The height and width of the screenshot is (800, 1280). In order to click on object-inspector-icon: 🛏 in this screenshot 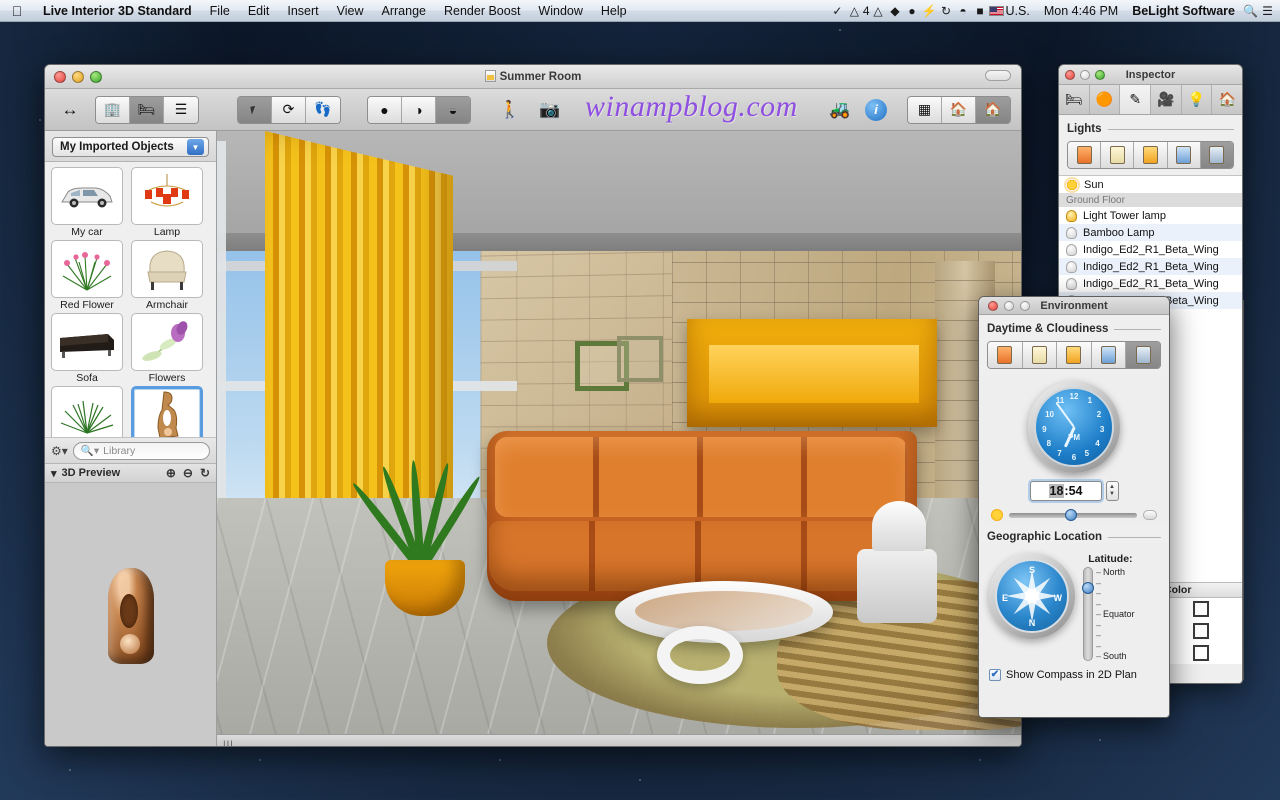, I will do `click(1074, 99)`.